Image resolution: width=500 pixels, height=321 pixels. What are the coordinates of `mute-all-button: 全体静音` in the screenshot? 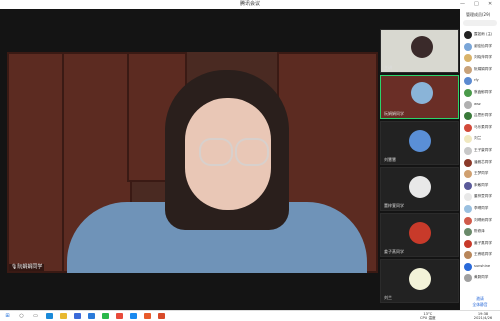 It's located at (480, 305).